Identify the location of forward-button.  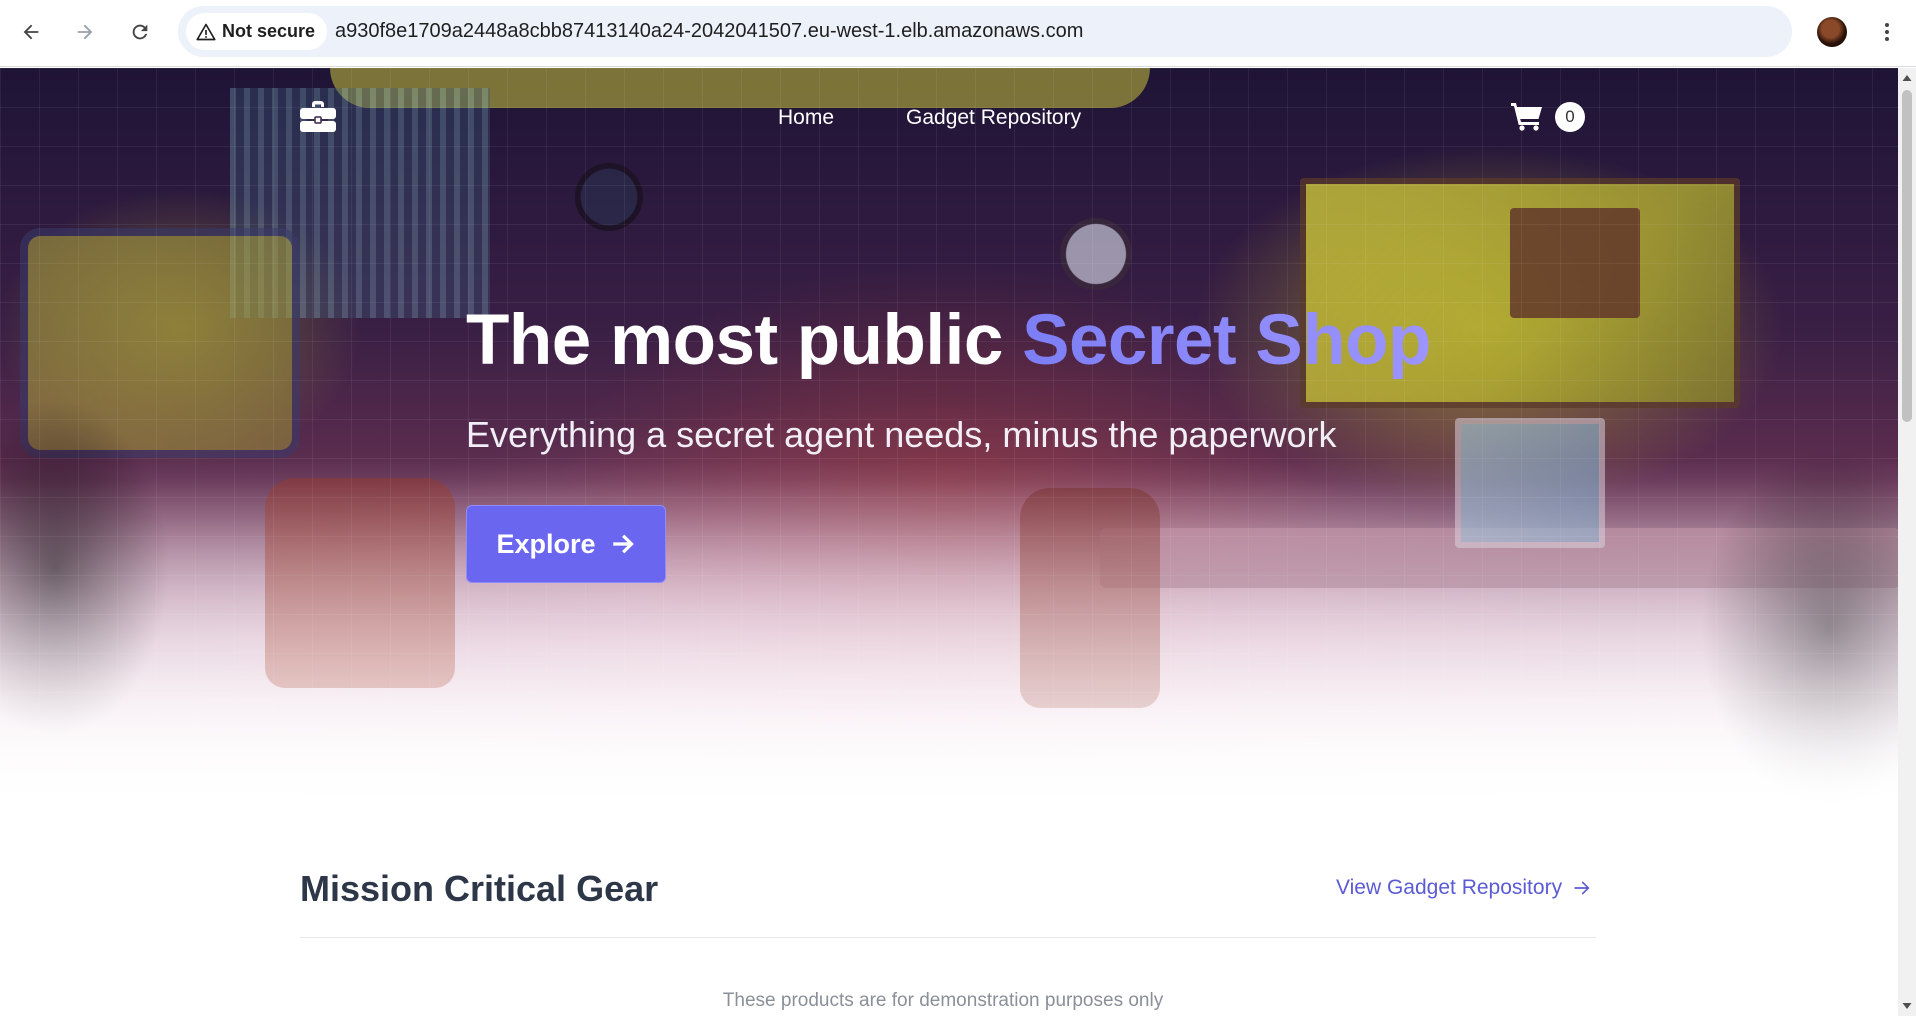
(85, 32).